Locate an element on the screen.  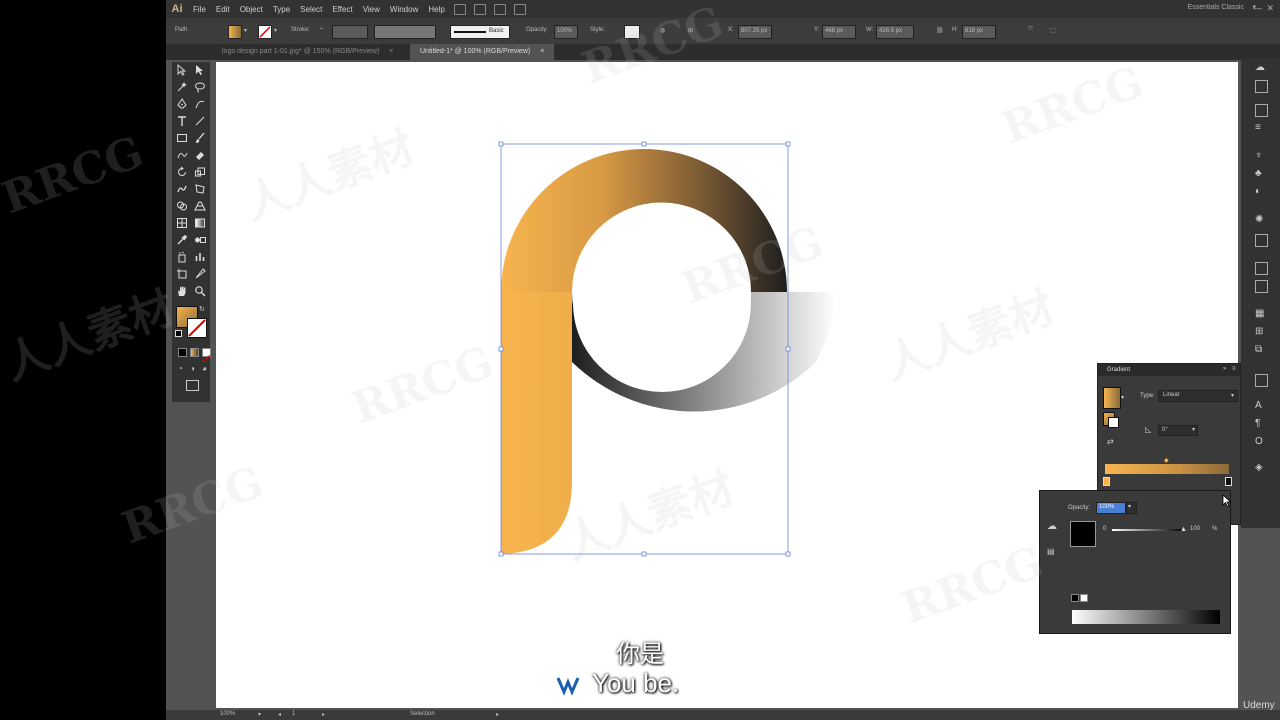
gradient-panel-icon is located at coordinates (1261, 380).